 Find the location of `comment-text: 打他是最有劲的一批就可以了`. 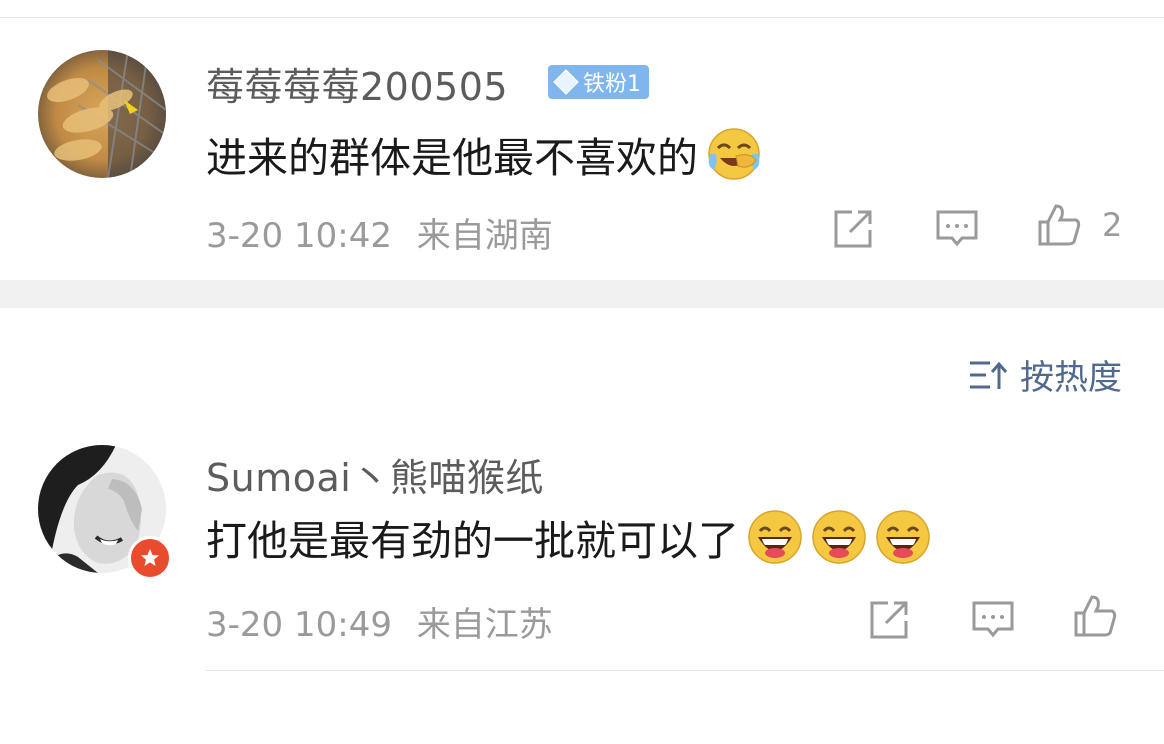

comment-text: 打他是最有劲的一批就可以了 is located at coordinates (568, 537).